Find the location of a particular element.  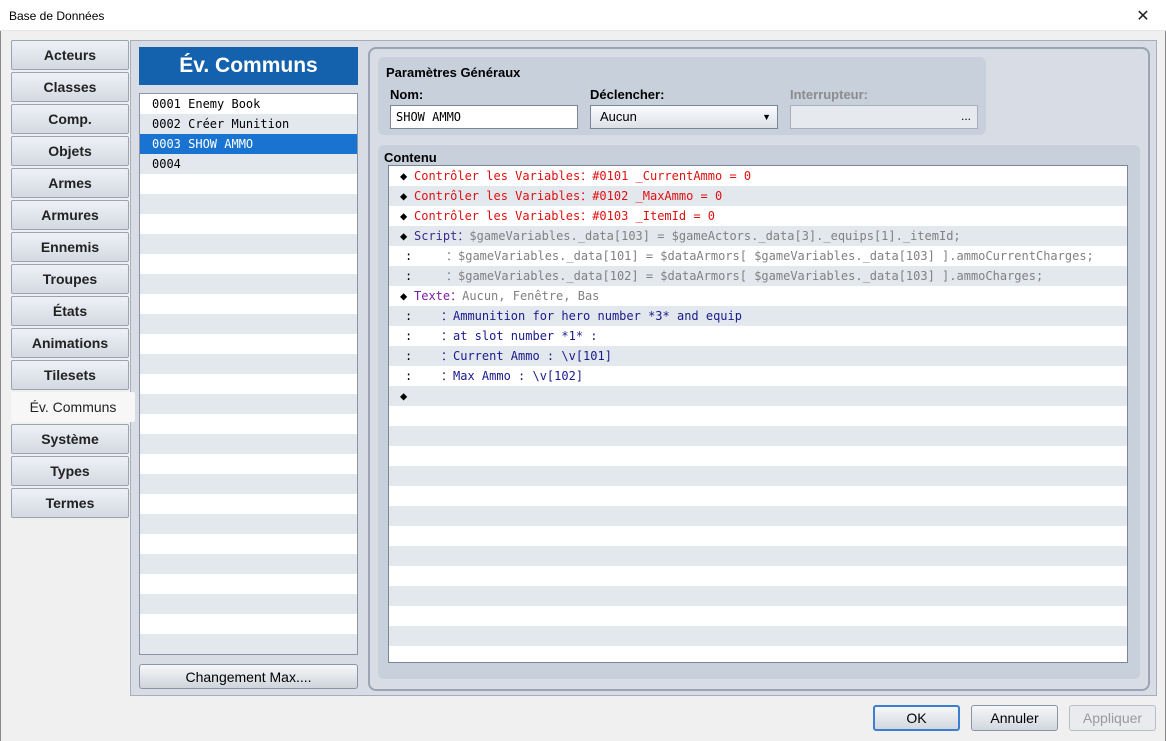

tab-11: Év. Communs is located at coordinates (73, 407).